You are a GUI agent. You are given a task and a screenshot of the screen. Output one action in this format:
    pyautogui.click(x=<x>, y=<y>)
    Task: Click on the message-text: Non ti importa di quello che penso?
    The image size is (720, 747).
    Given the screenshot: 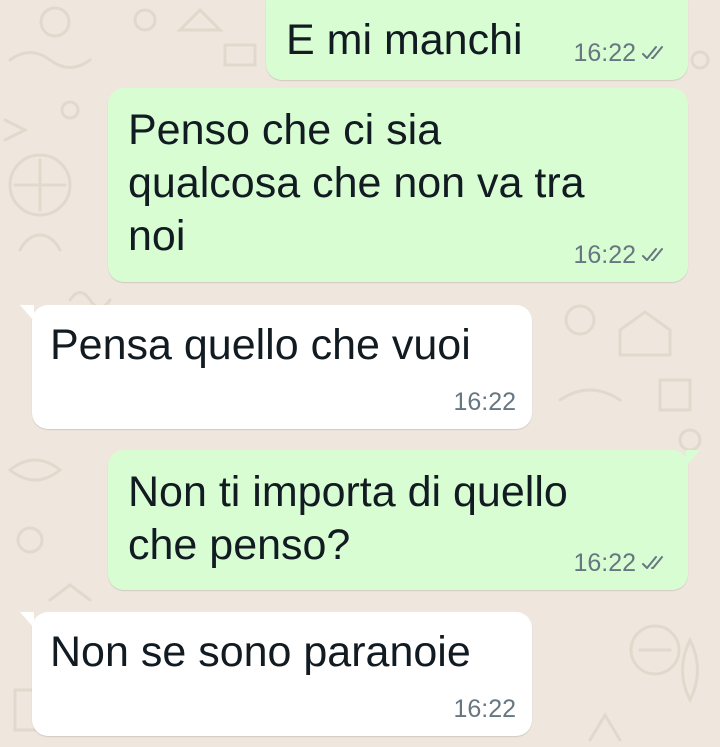 What is the action you would take?
    pyautogui.click(x=348, y=518)
    